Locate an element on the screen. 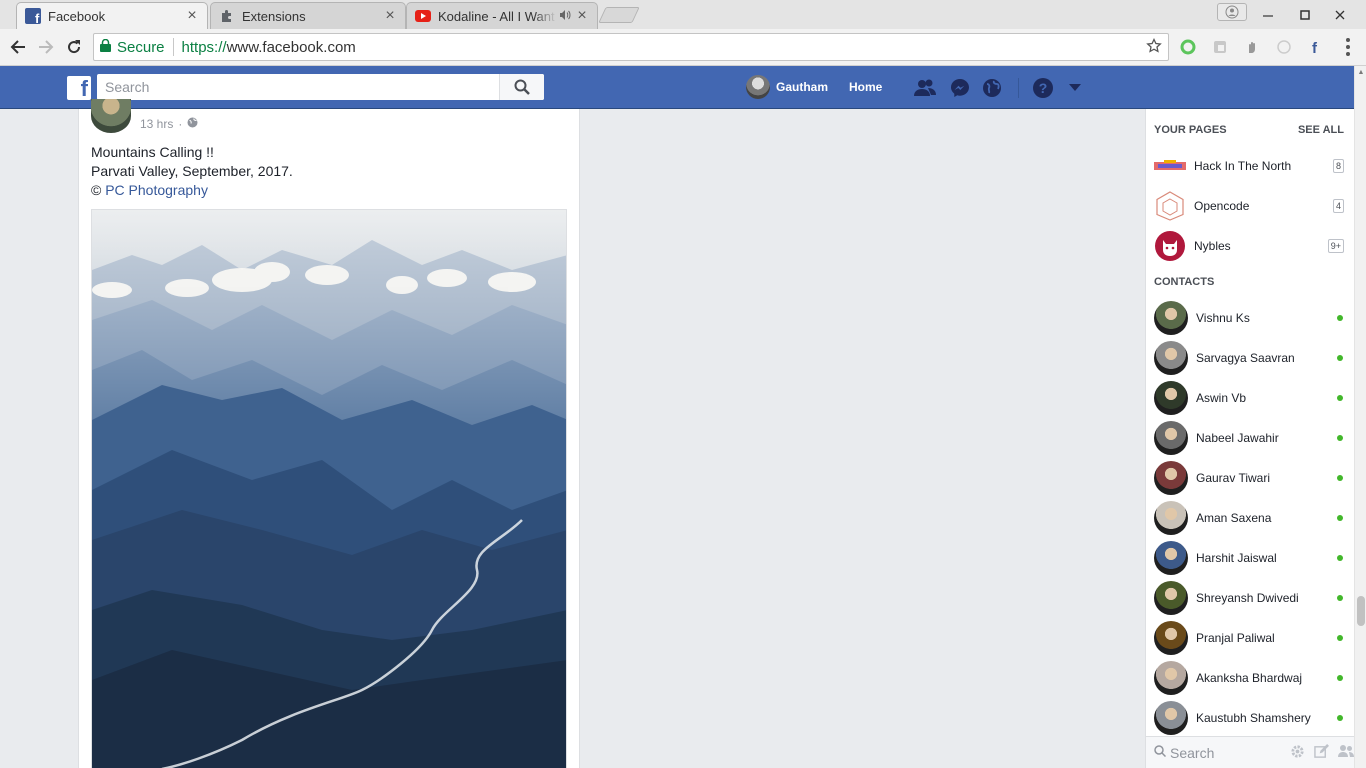 This screenshot has height=768, width=1366. post-timestamp: 13 hrs · is located at coordinates (169, 124).